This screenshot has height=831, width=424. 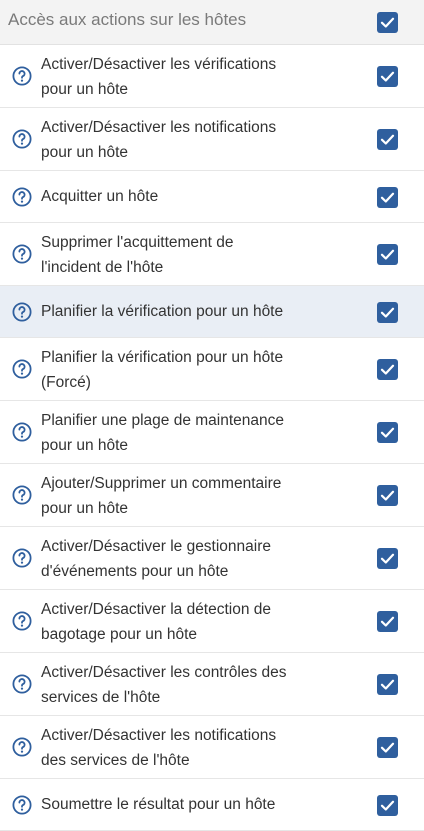 What do you see at coordinates (163, 420) in the screenshot?
I see `permission-label-line1: Planifier une plage de maintenance` at bounding box center [163, 420].